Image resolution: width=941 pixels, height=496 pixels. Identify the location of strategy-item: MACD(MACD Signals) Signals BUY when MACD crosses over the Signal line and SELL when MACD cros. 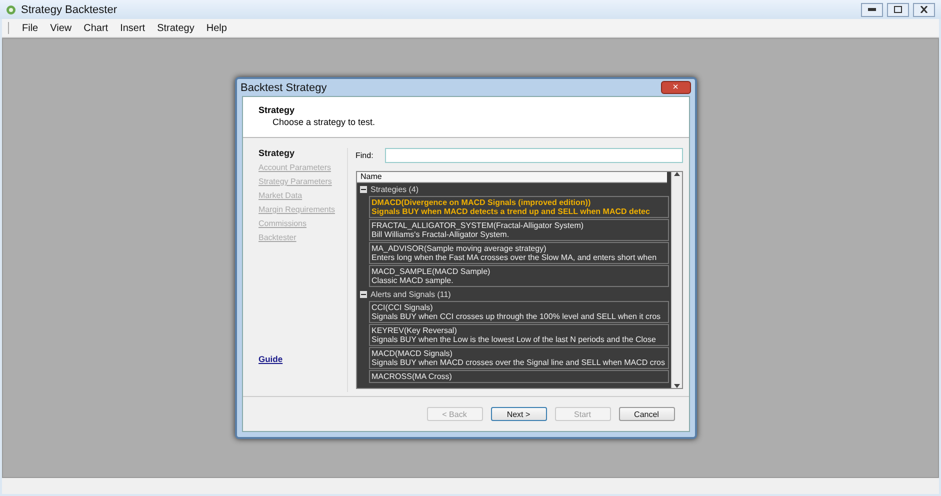
(518, 358).